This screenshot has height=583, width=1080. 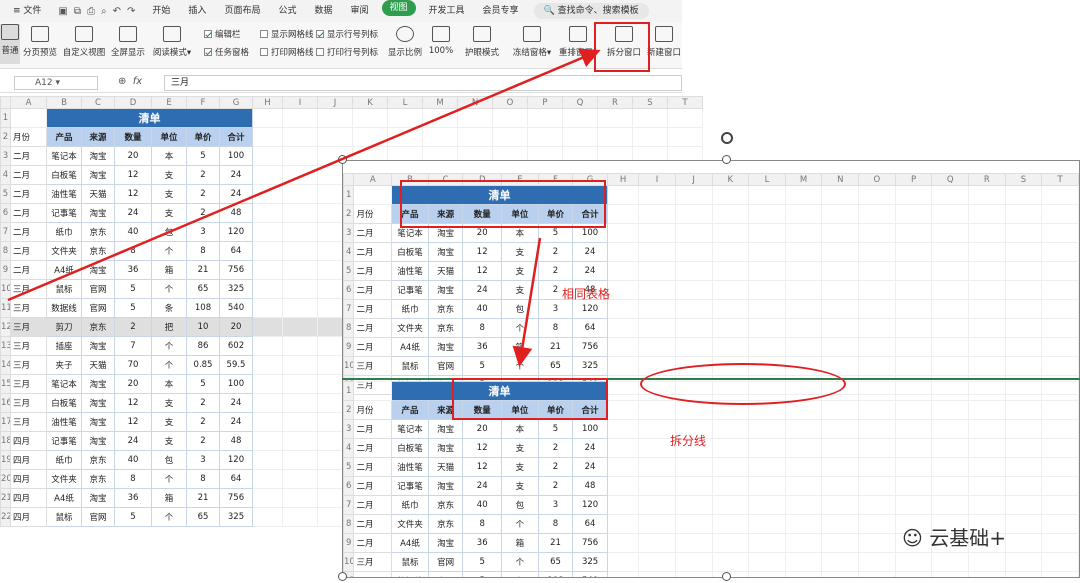 What do you see at coordinates (967, 538) in the screenshot?
I see `watermark-text: 云基础+` at bounding box center [967, 538].